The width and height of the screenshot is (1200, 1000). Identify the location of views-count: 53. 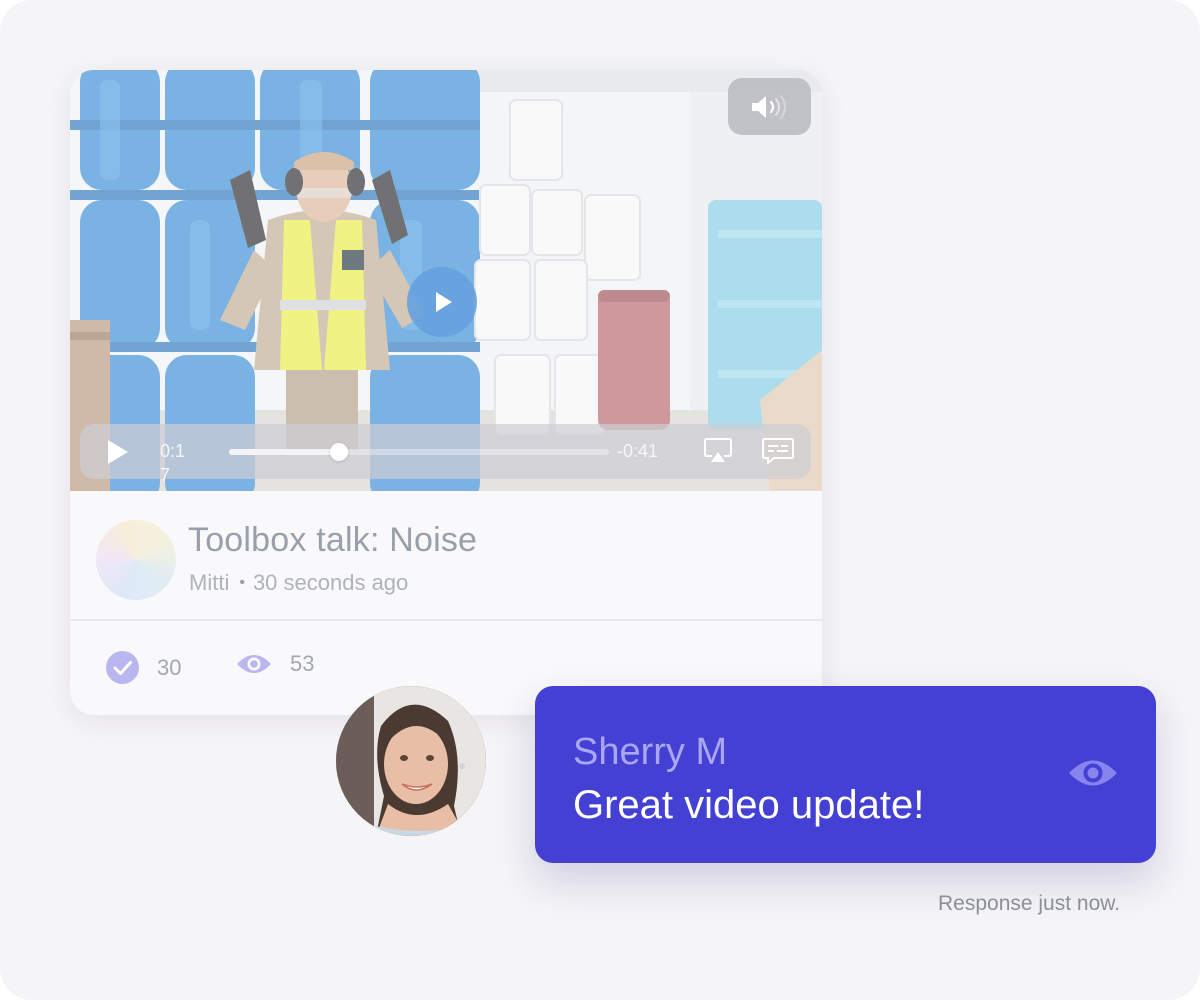
(302, 663).